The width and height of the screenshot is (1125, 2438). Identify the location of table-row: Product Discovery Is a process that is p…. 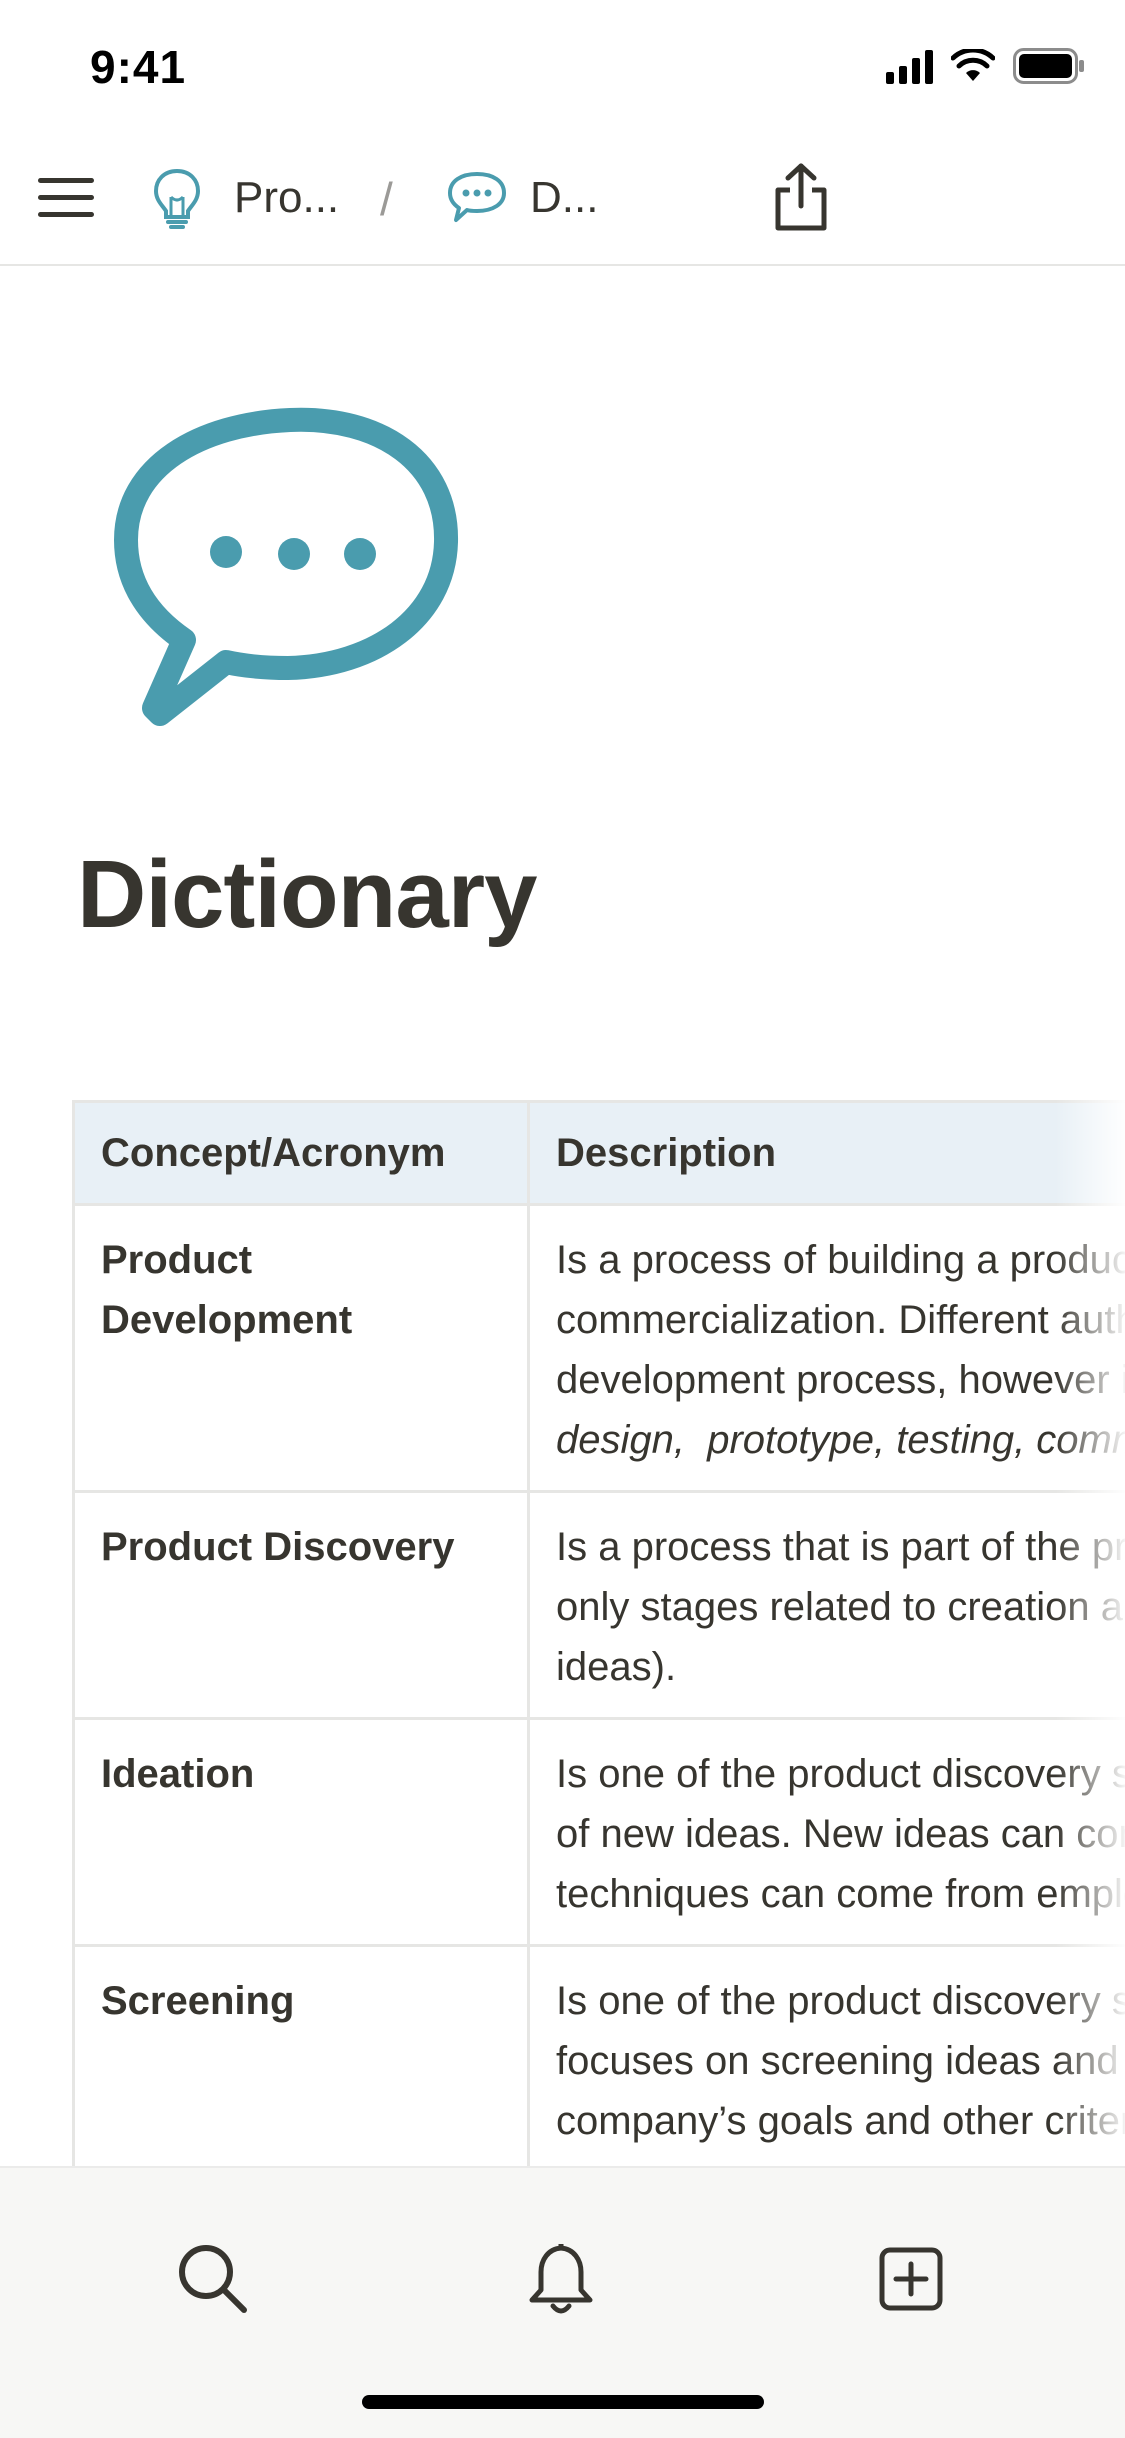
(599, 1605).